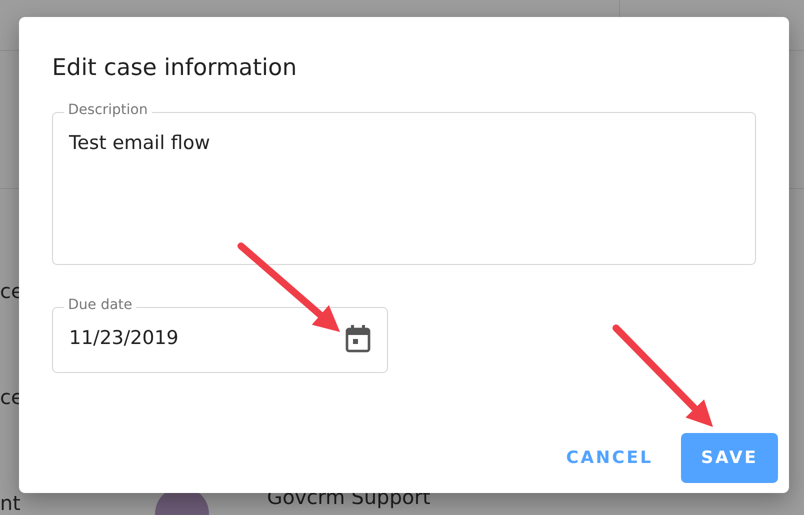 The height and width of the screenshot is (515, 804). What do you see at coordinates (175, 68) in the screenshot?
I see `dialog-title: Edit case information` at bounding box center [175, 68].